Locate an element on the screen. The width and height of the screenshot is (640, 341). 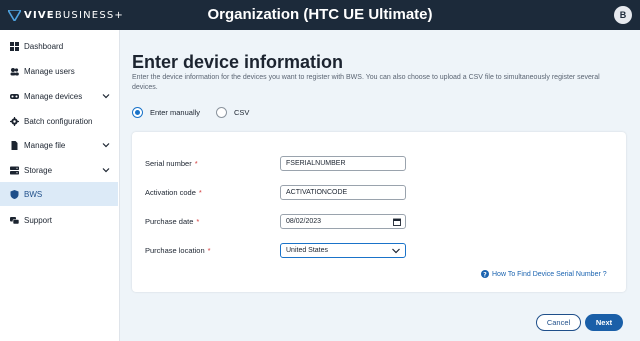
purchase-location-label: Purchase location * is located at coordinates (178, 250).